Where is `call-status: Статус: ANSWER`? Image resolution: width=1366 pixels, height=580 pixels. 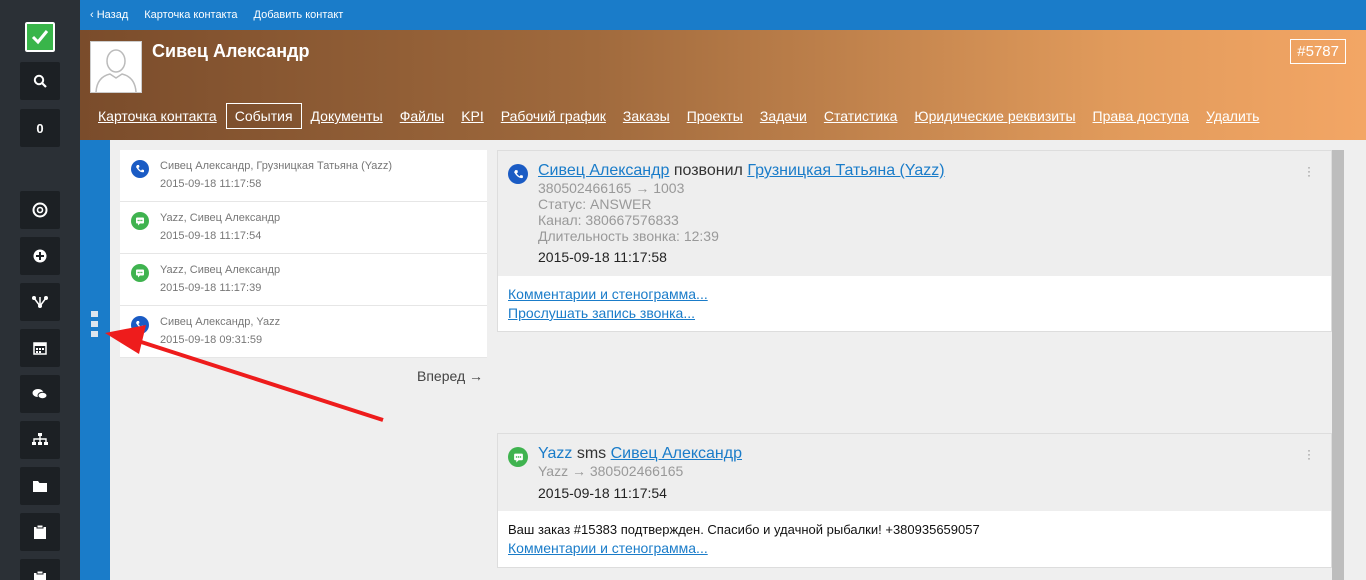
call-status: Статус: ANSWER is located at coordinates (595, 204).